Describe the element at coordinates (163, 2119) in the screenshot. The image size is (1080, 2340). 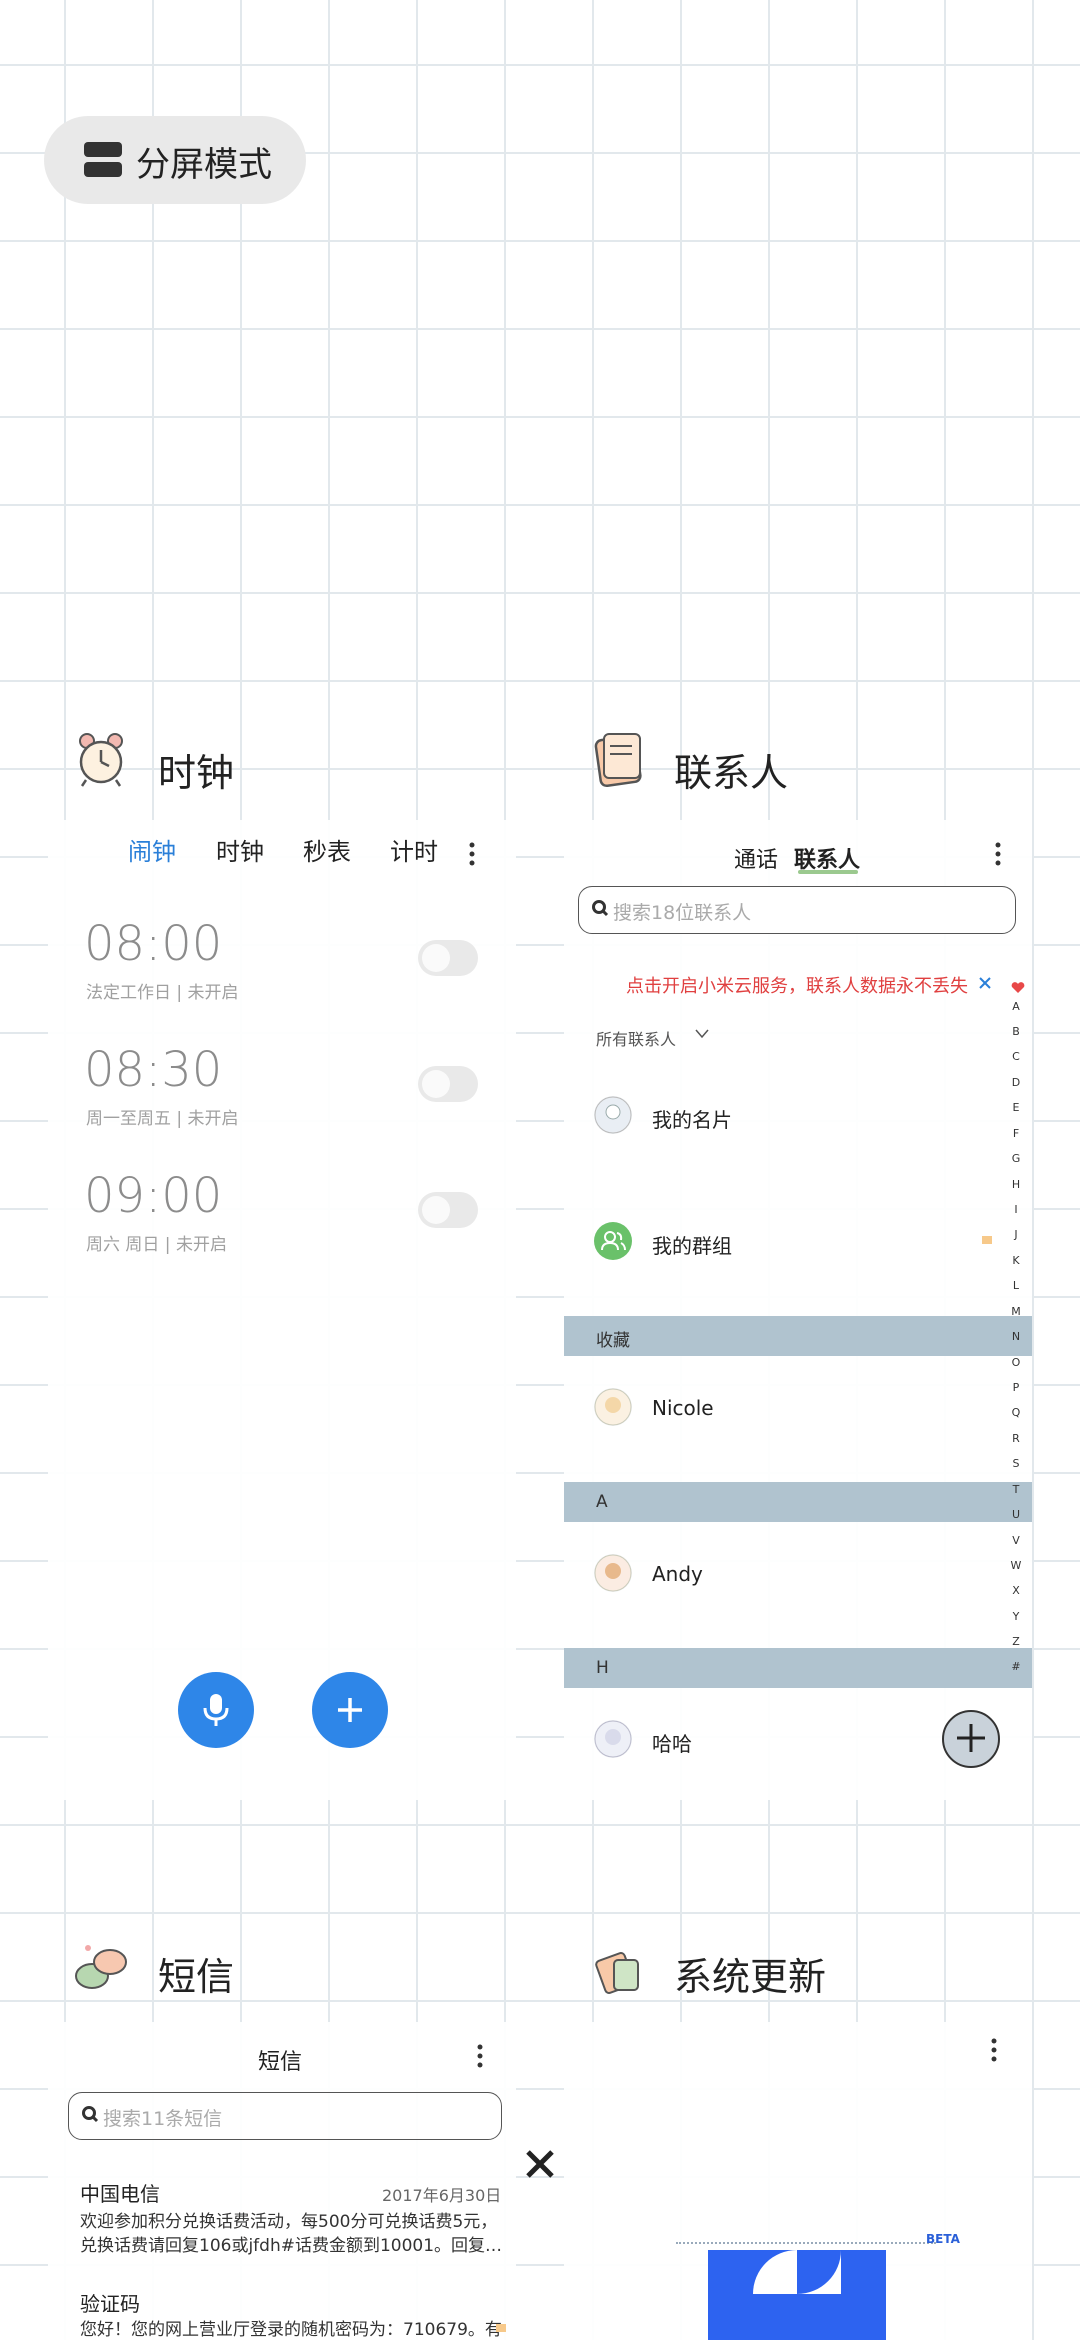
I see `search-placeholder: 搜索11条短信` at that location.